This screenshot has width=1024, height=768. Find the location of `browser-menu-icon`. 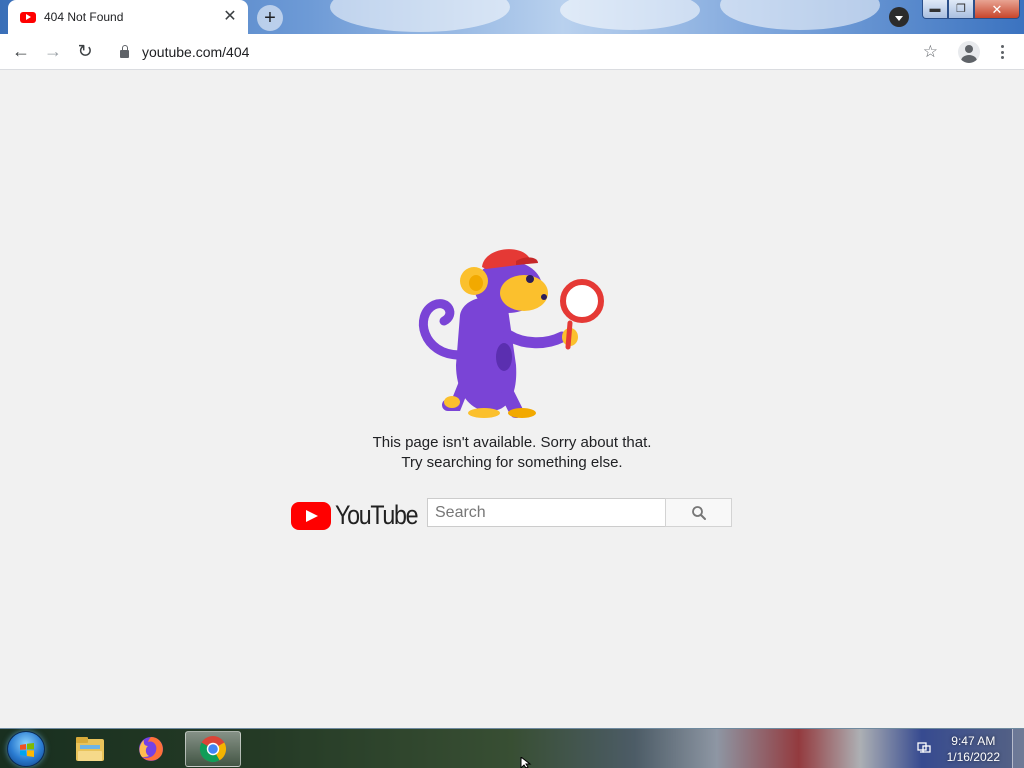

browser-menu-icon is located at coordinates (1002, 52).